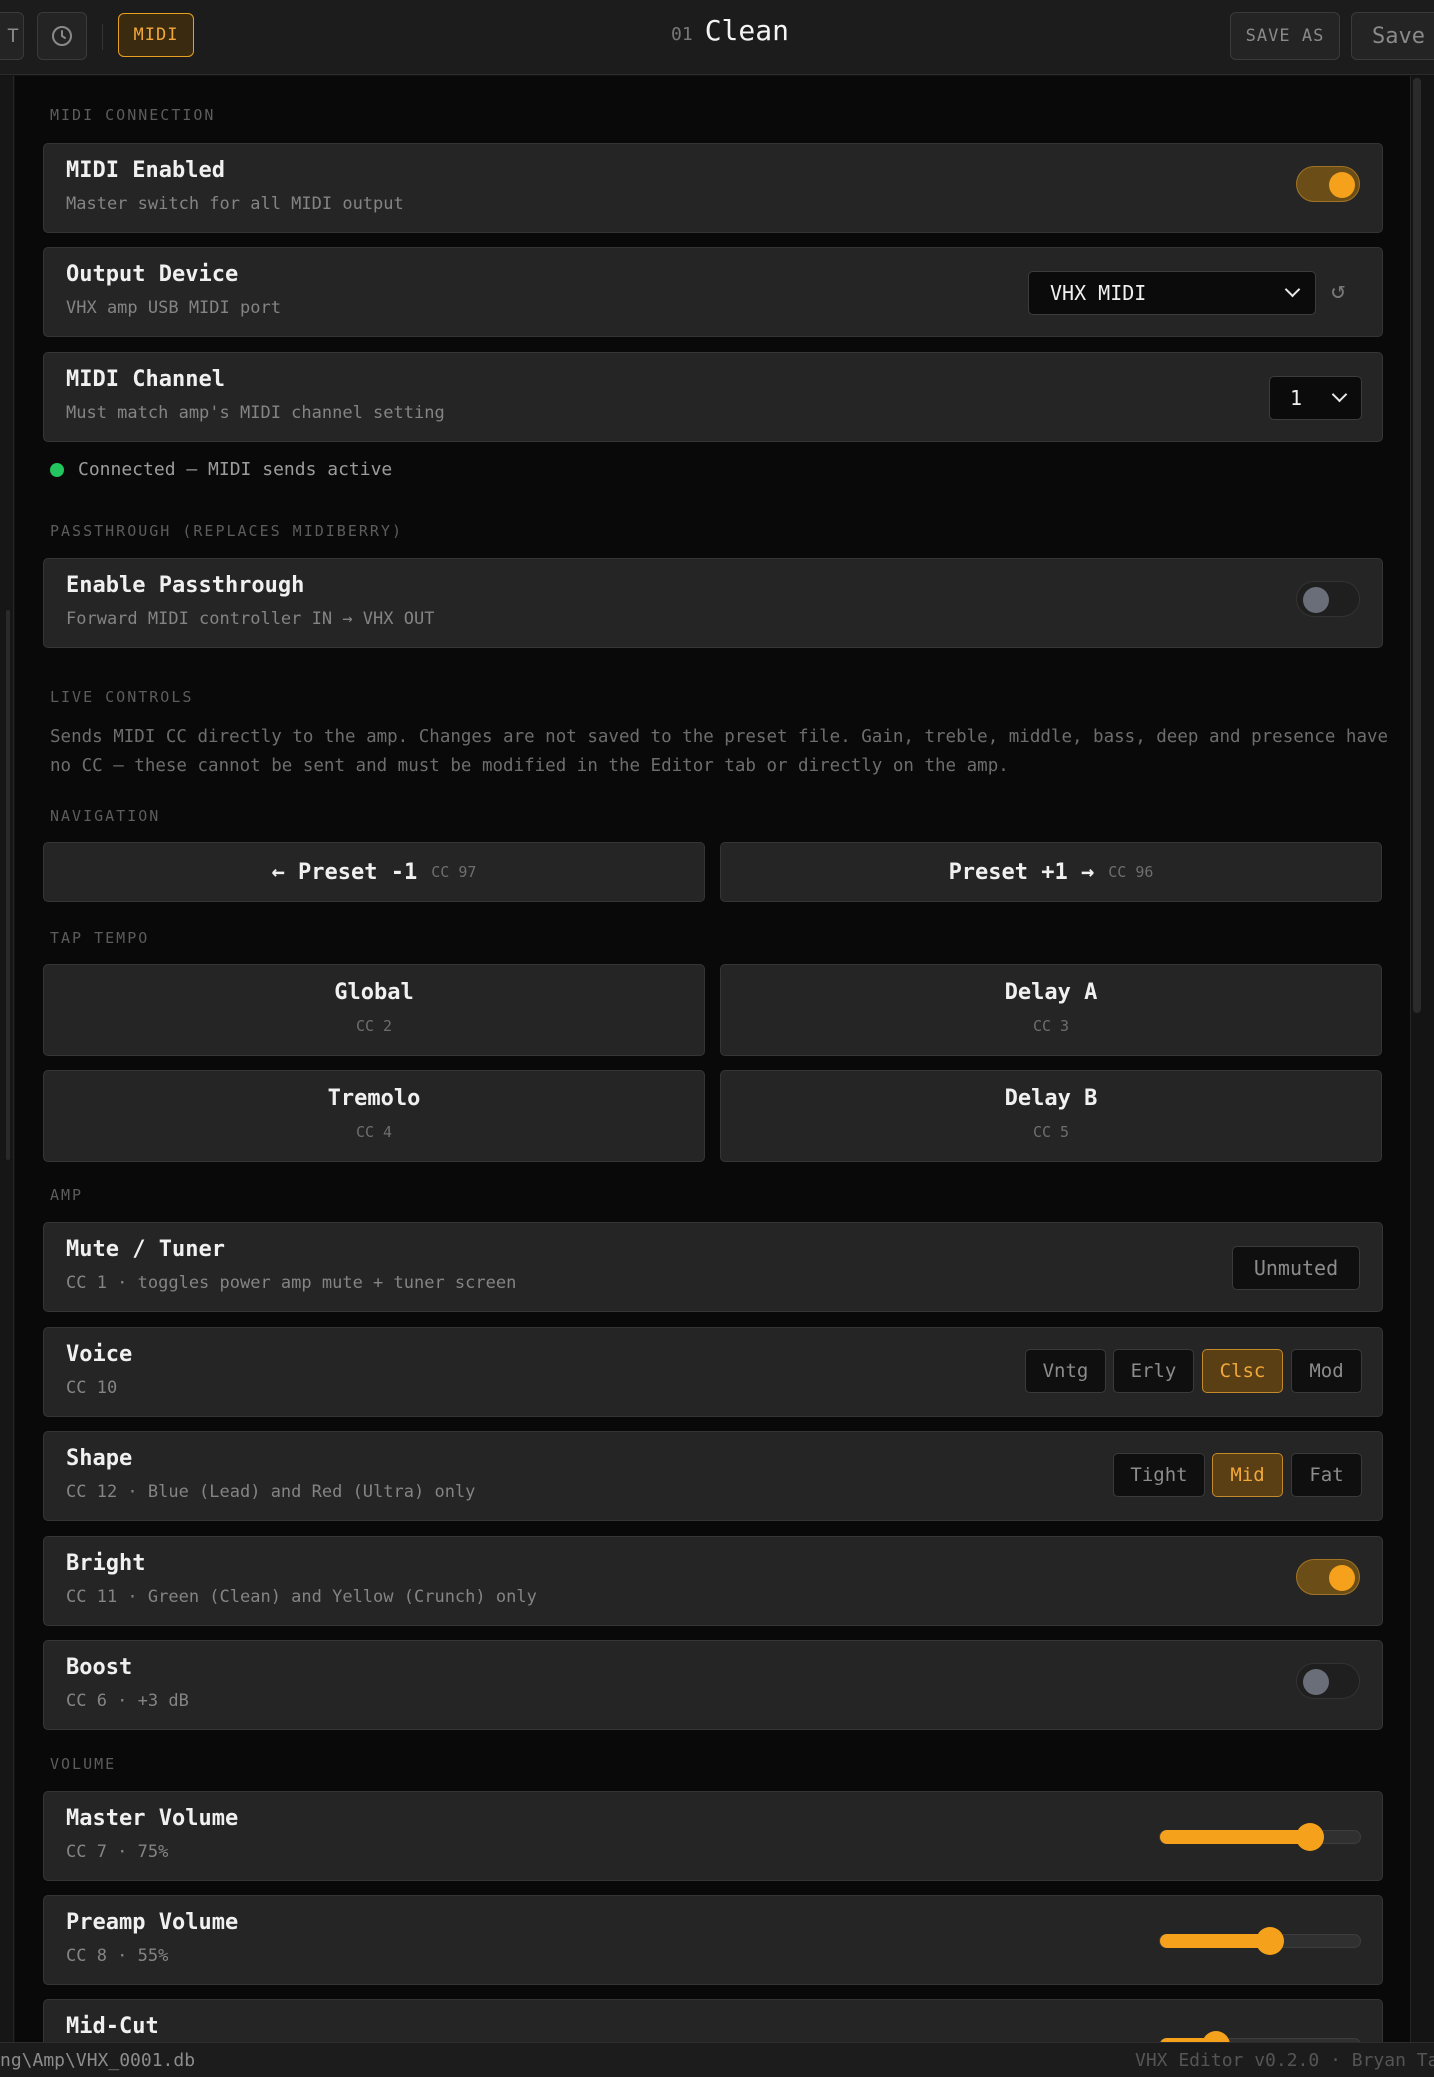  I want to click on top-bar: T MIDI 01 Clean SAVE AS Save, so click(717, 37).